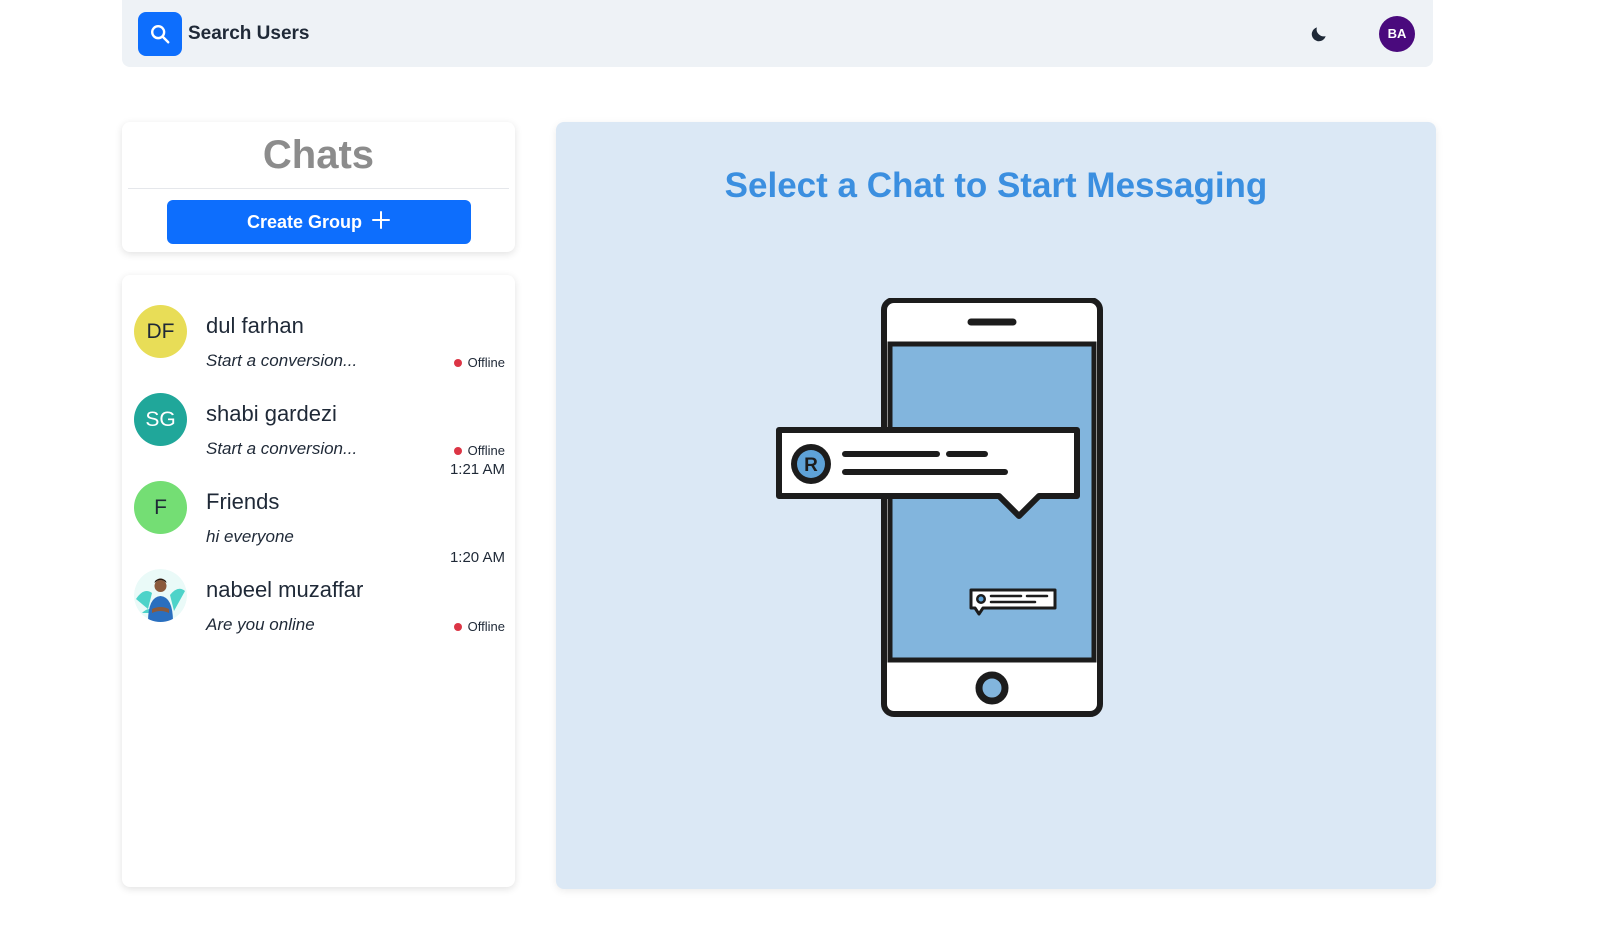  What do you see at coordinates (160, 419) in the screenshot?
I see `avatar: SG` at bounding box center [160, 419].